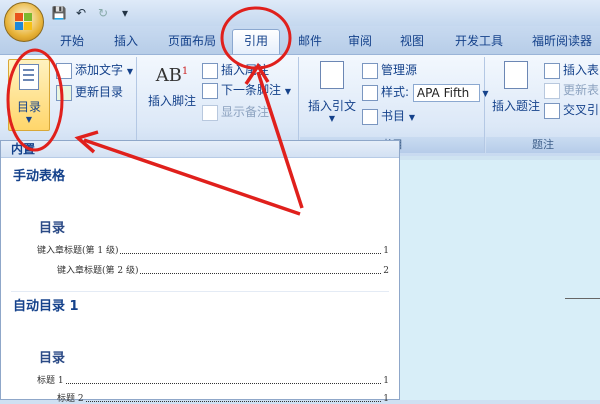  I want to click on toc-row: 键入章标题(第 2 级) 2, so click(223, 271).